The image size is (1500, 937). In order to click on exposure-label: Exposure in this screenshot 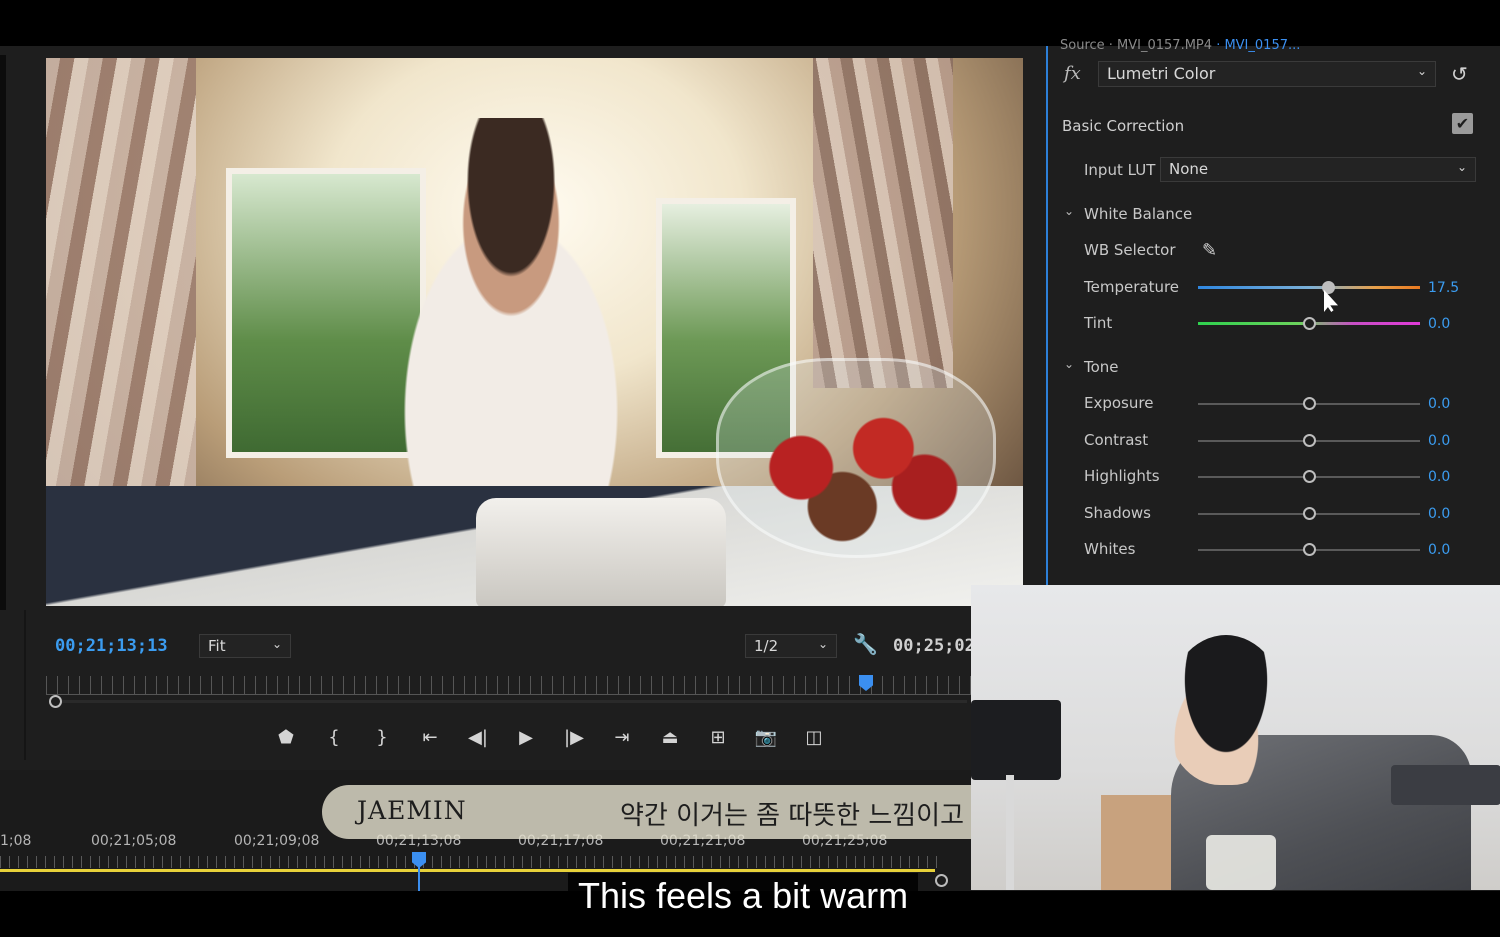, I will do `click(1119, 403)`.